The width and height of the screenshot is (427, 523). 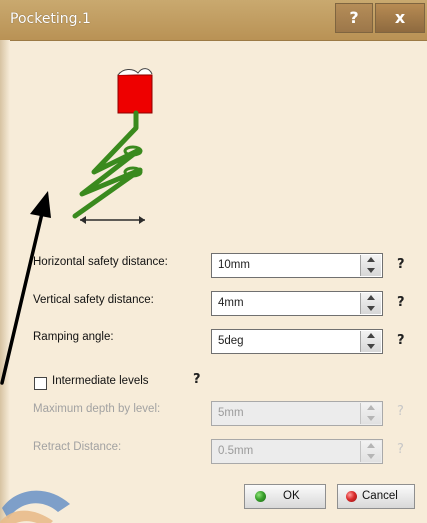 What do you see at coordinates (297, 265) in the screenshot?
I see `horizontal-safety-distance-field: 10mm` at bounding box center [297, 265].